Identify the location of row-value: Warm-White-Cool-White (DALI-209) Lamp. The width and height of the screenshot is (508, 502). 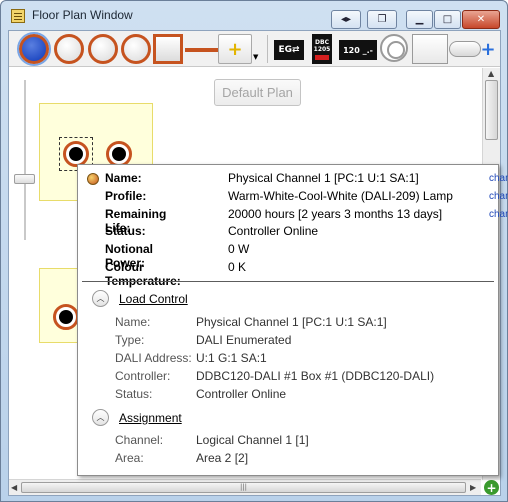
(340, 196).